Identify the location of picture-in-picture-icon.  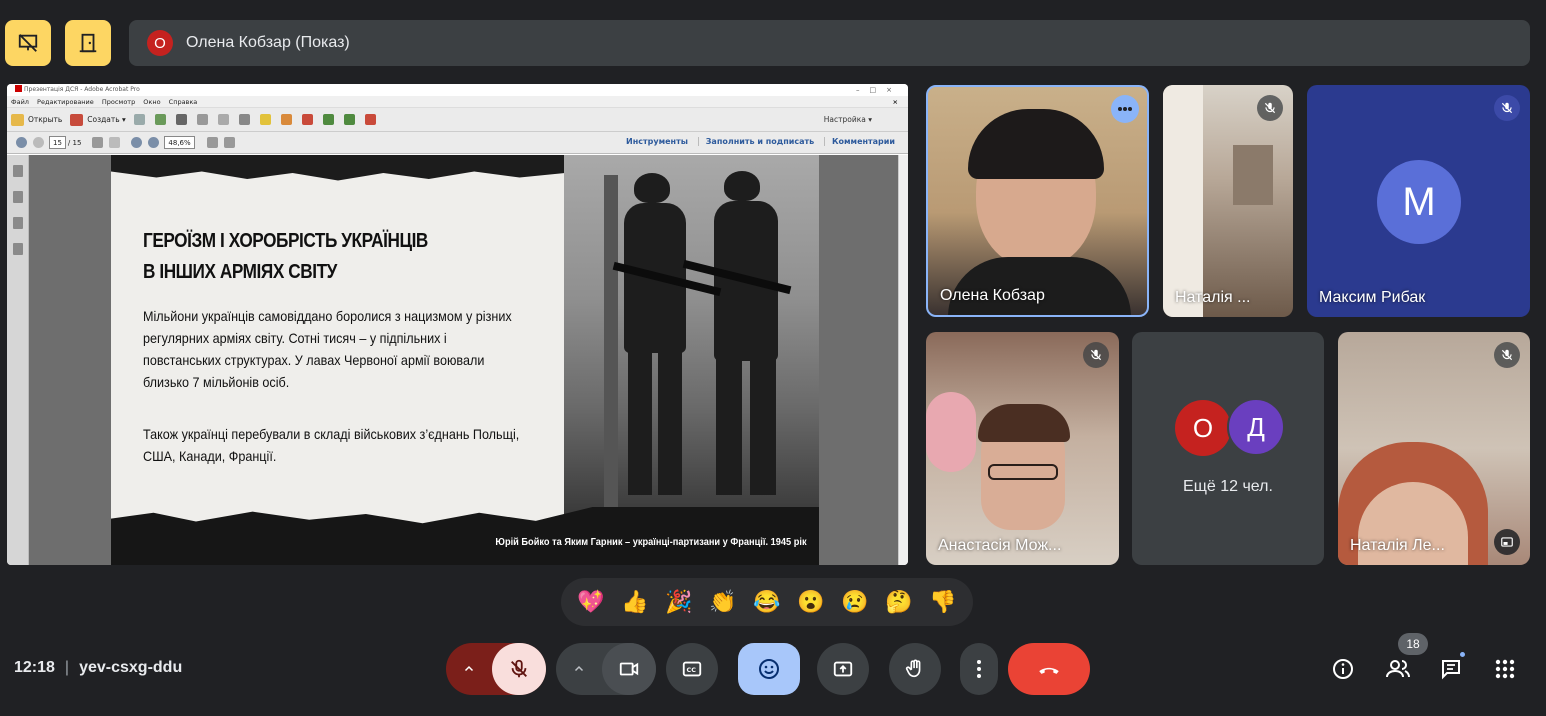
(1507, 542).